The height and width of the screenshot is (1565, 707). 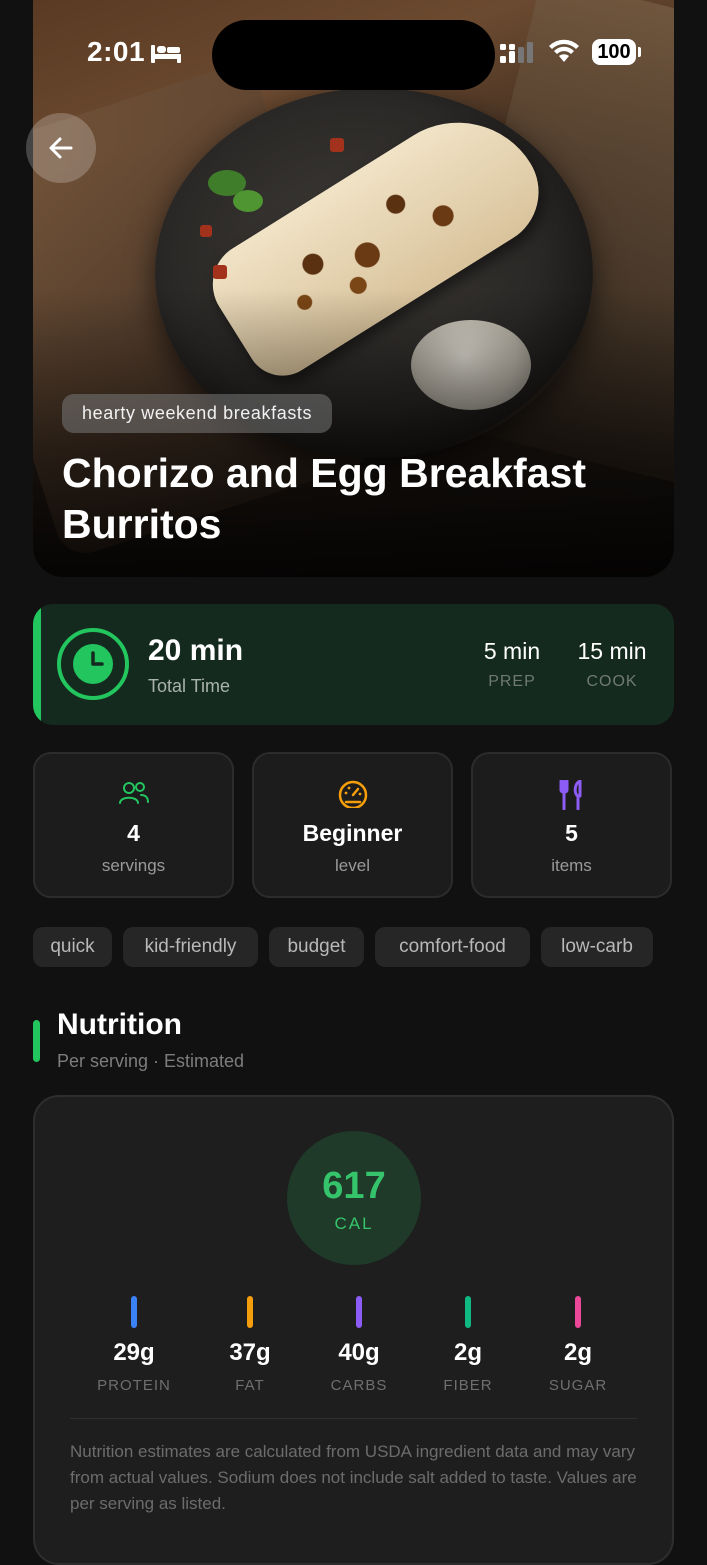 I want to click on arrow-left-icon, so click(x=61, y=148).